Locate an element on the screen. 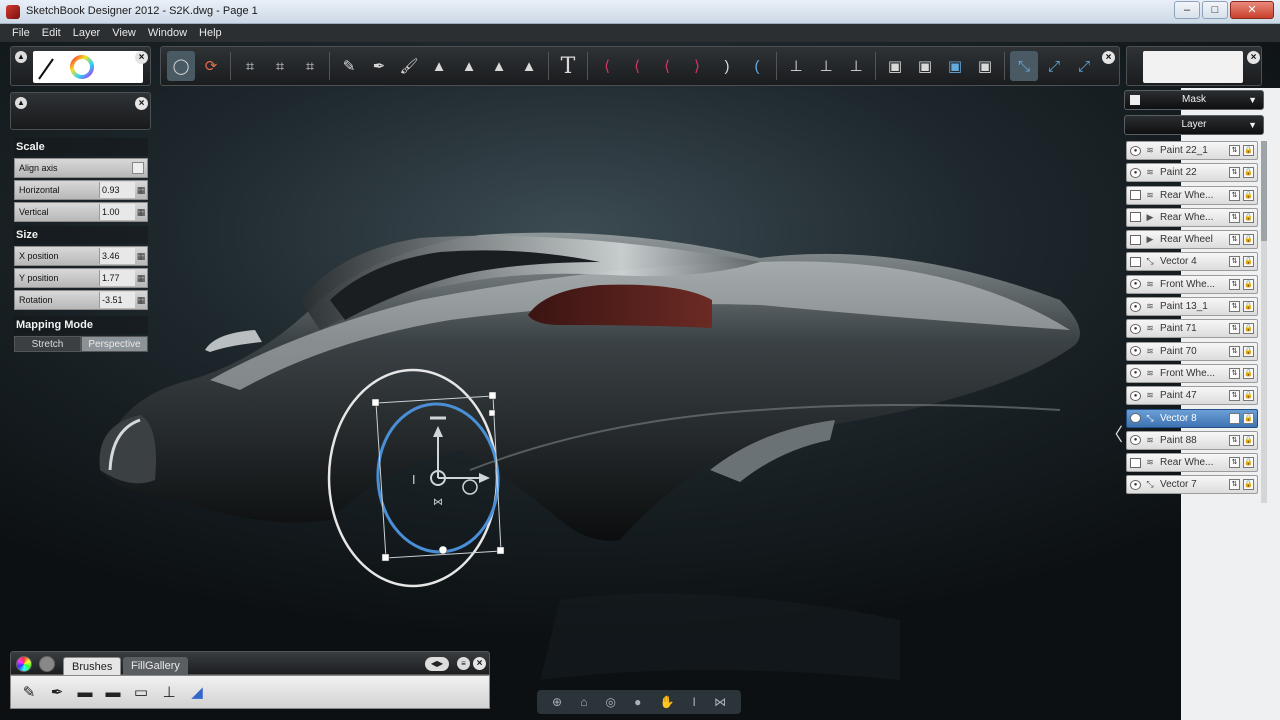 The image size is (1280, 720). crop-distort-icon: ⌗ is located at coordinates (310, 66).